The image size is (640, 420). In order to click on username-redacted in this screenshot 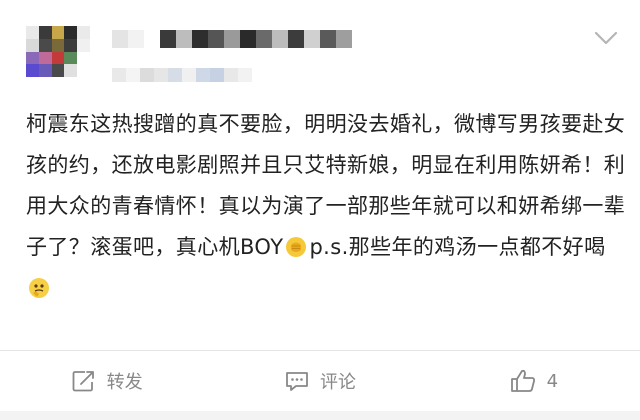, I will do `click(232, 41)`.